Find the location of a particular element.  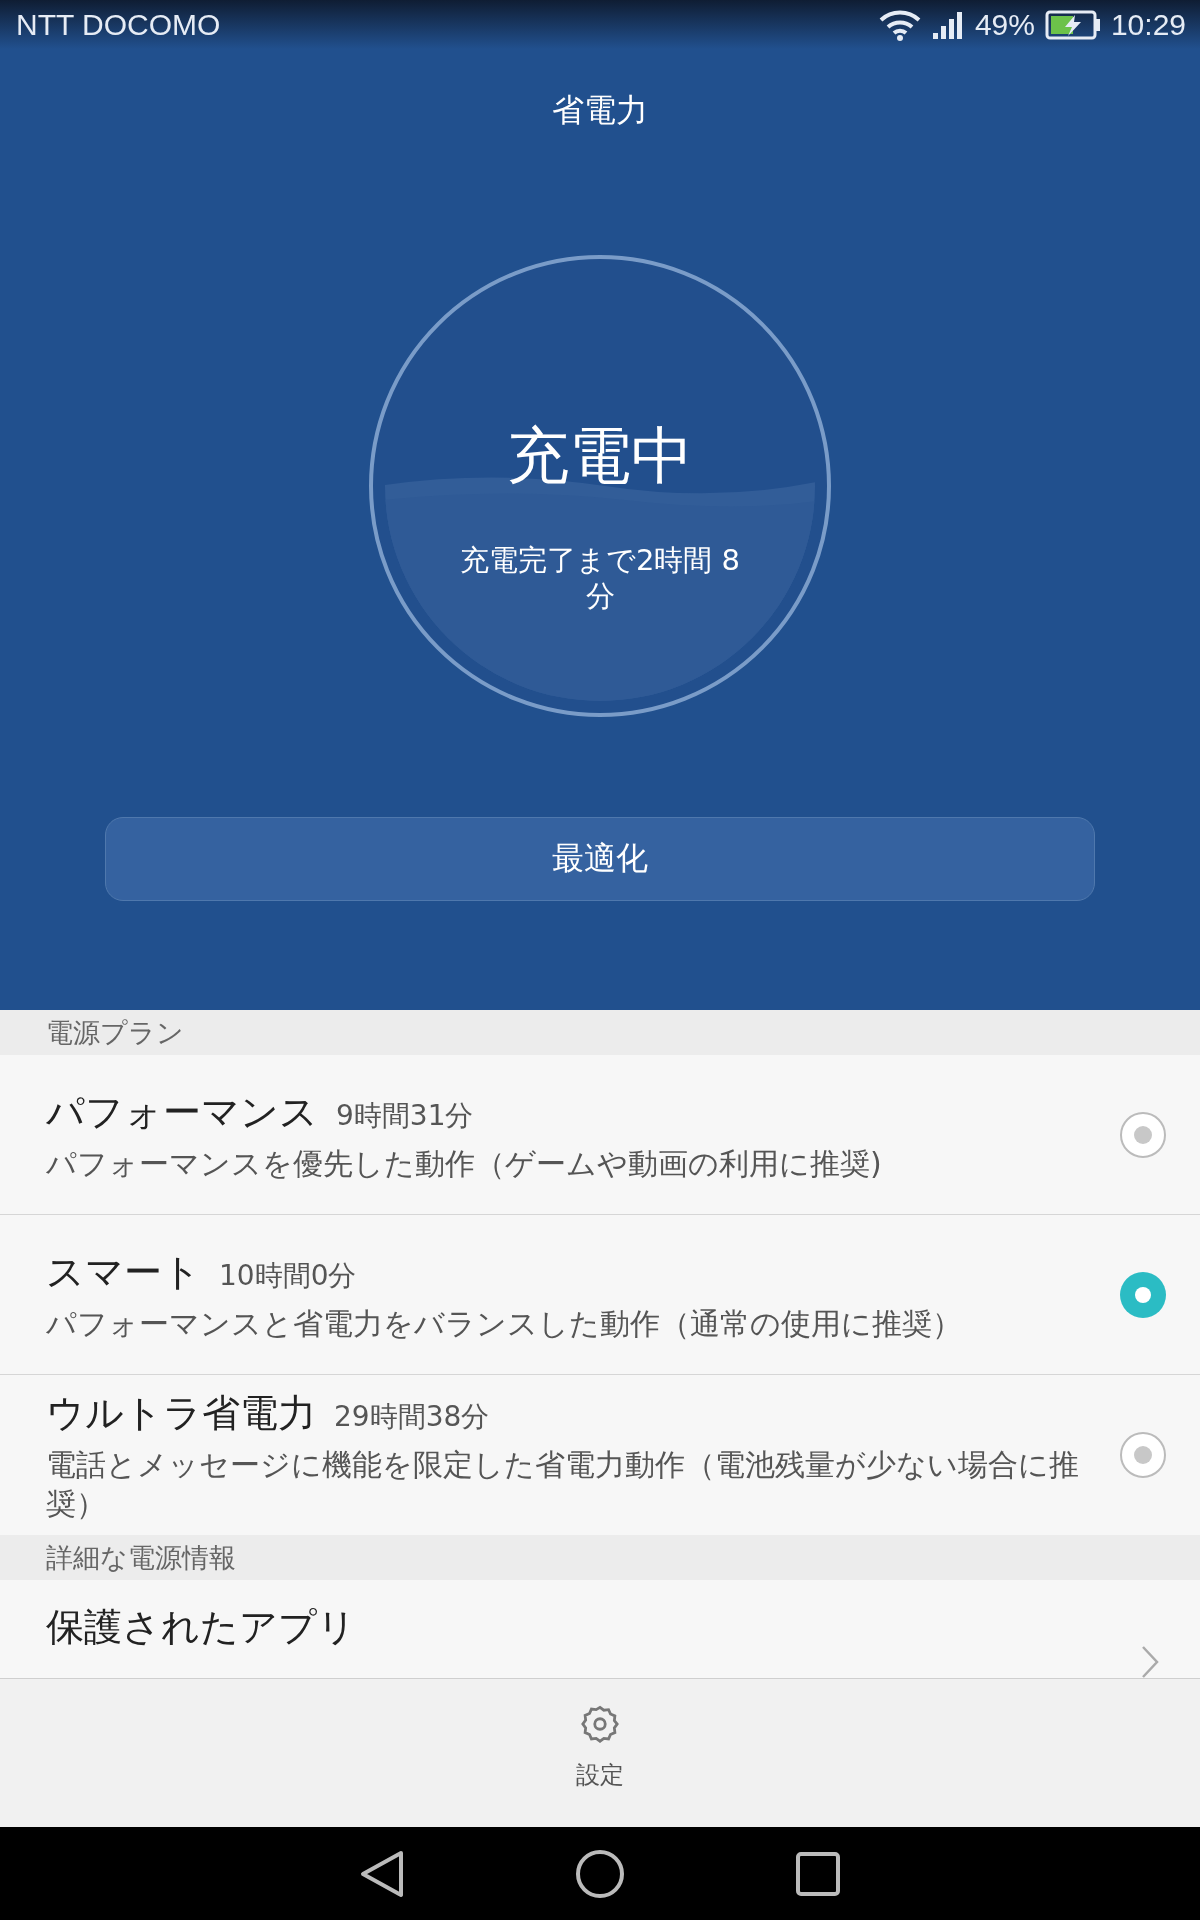

remaining-time: 充電完了まで2時間 8分 is located at coordinates (600, 578).